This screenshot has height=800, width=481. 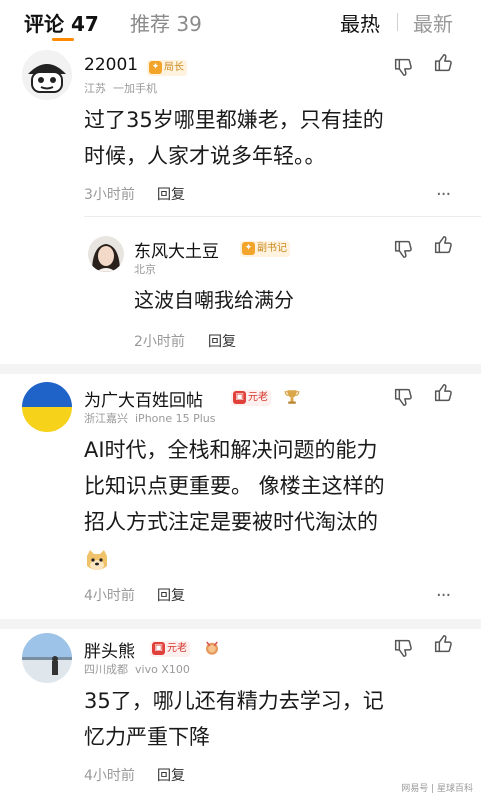 What do you see at coordinates (212, 648) in the screenshot?
I see `medal-icon` at bounding box center [212, 648].